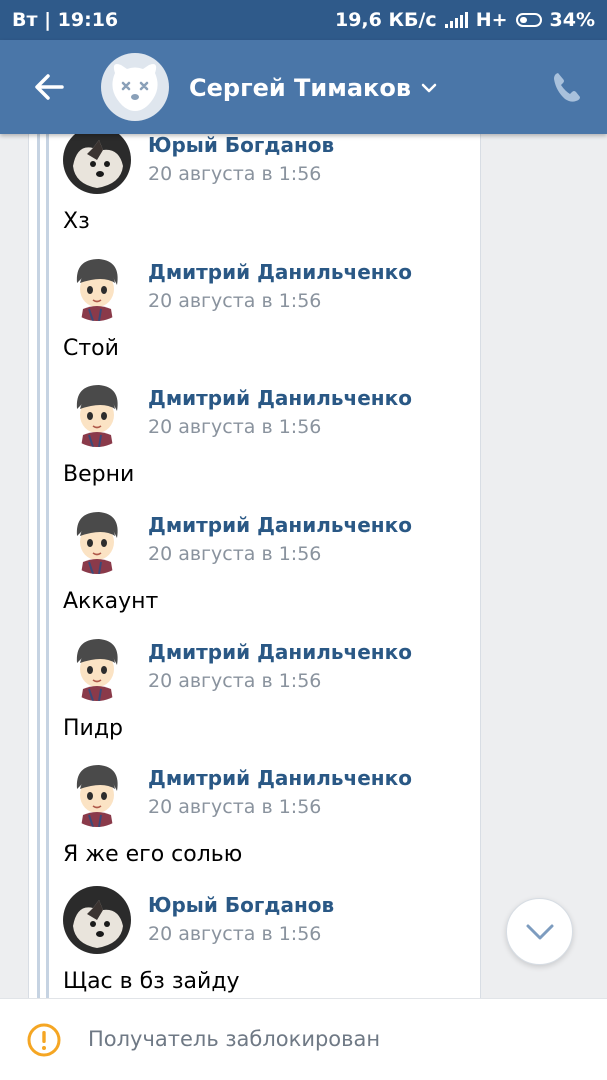 Image resolution: width=607 pixels, height=1080 pixels. I want to click on message-text: Аккаунт, so click(111, 602).